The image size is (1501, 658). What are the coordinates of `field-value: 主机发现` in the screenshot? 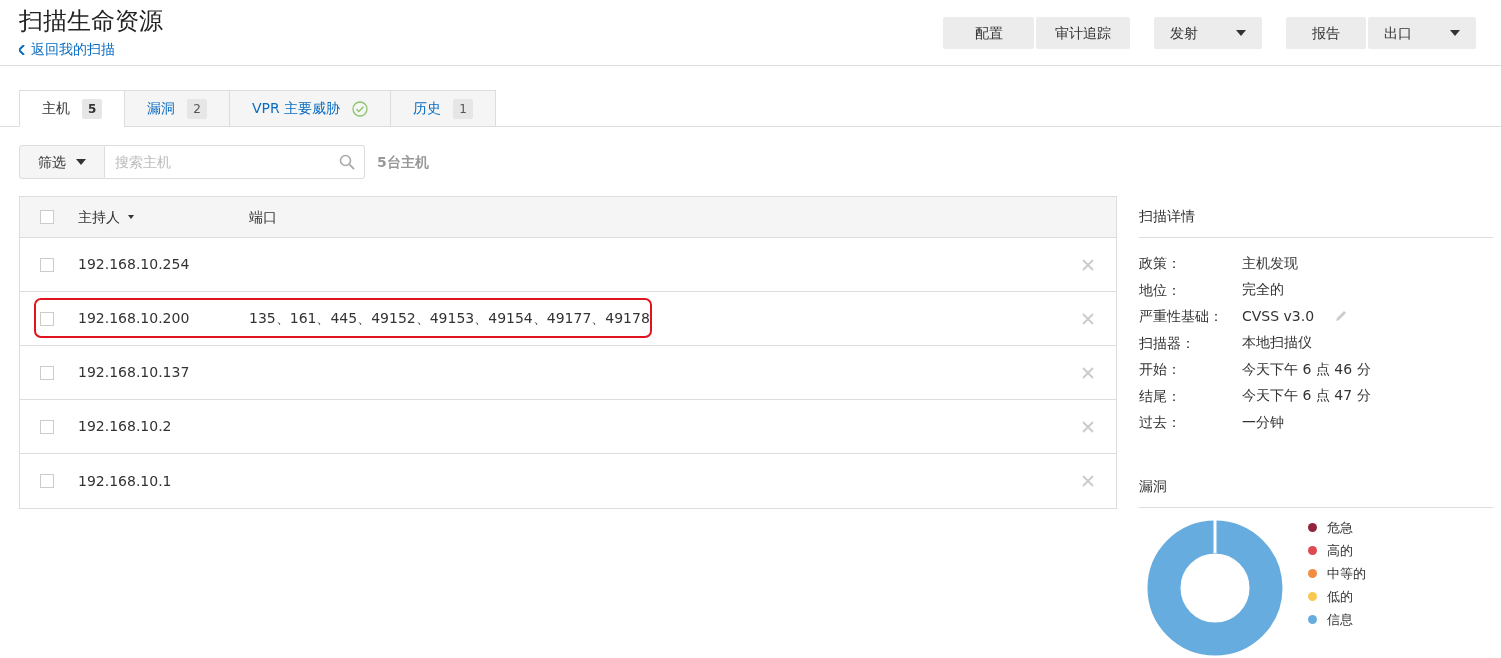 It's located at (1270, 263).